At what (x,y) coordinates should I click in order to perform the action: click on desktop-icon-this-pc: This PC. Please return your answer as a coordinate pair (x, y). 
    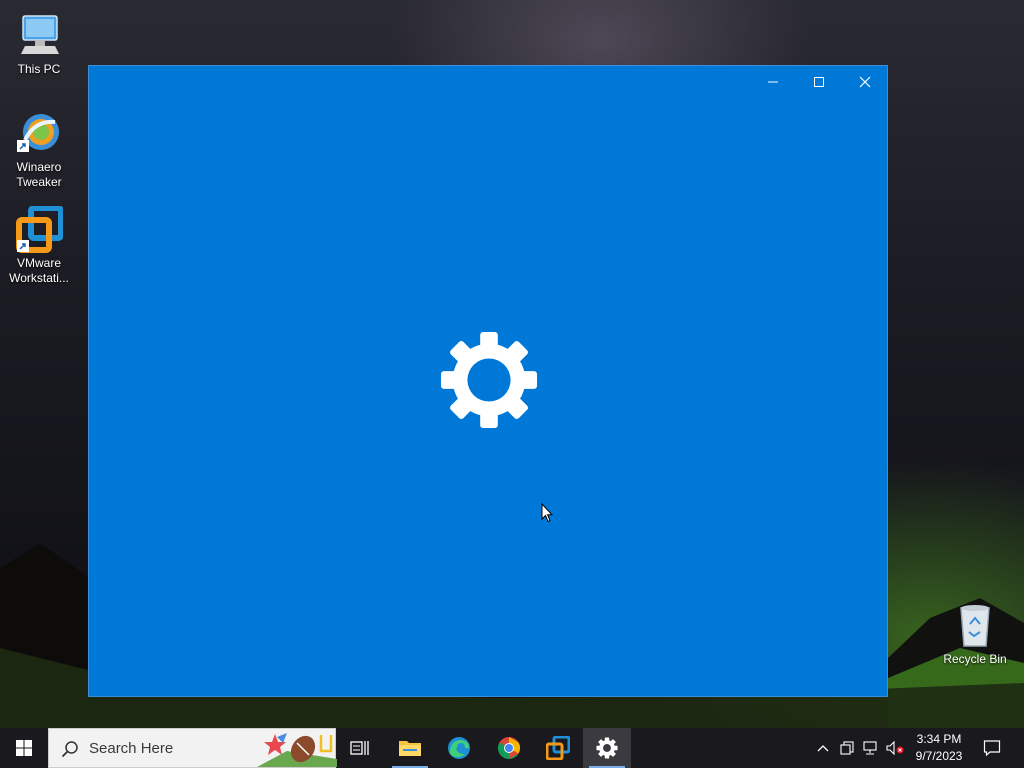
    Looking at the image, I should click on (39, 44).